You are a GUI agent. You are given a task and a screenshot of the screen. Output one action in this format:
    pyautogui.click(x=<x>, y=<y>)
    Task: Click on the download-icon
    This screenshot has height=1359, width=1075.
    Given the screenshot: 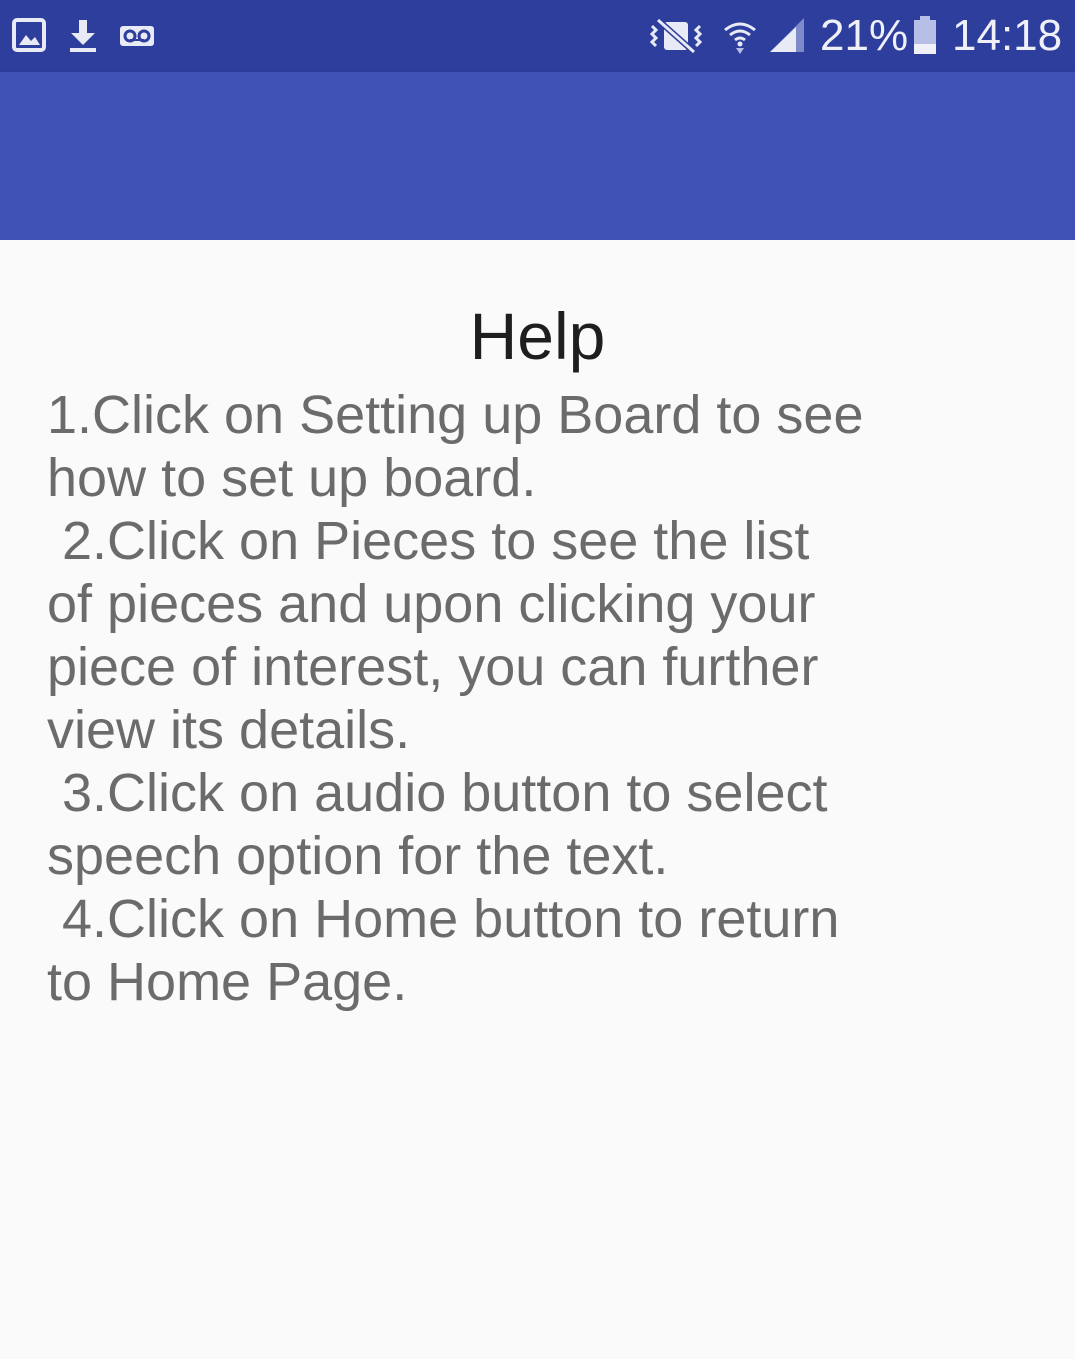 What is the action you would take?
    pyautogui.click(x=83, y=36)
    